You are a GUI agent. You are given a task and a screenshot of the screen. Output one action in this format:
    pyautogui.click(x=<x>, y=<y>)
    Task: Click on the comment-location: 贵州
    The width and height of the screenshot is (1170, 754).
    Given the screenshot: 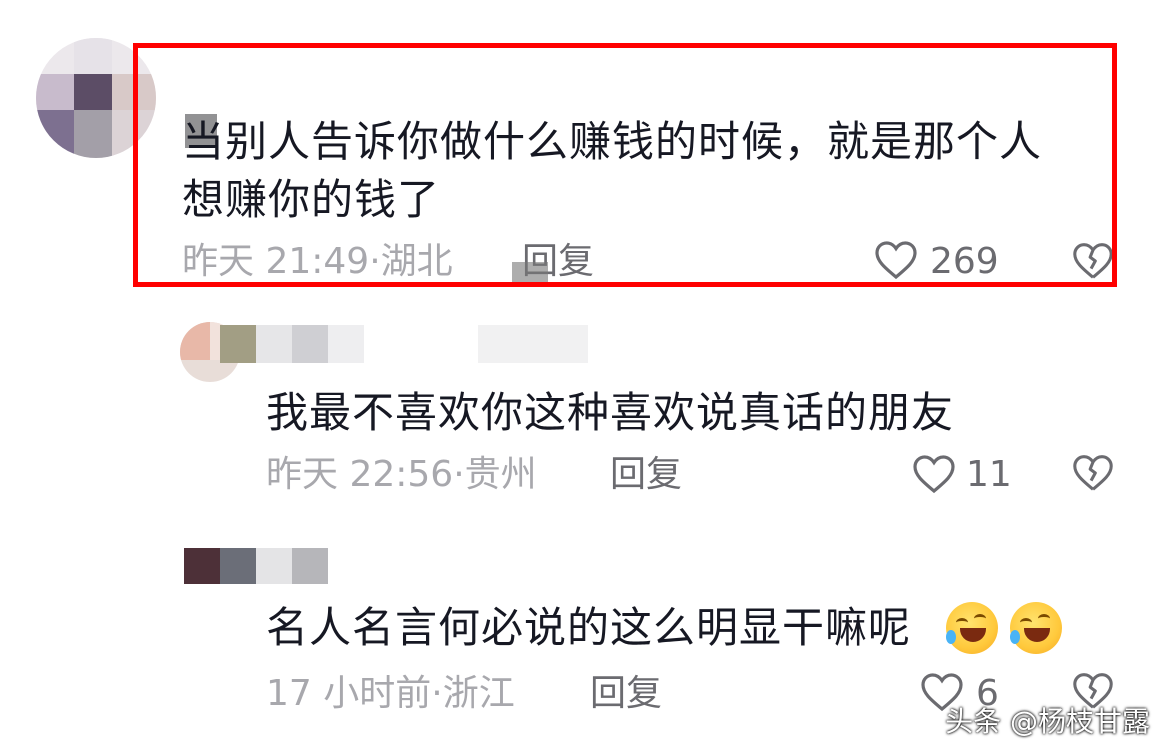 What is the action you would take?
    pyautogui.click(x=500, y=474)
    